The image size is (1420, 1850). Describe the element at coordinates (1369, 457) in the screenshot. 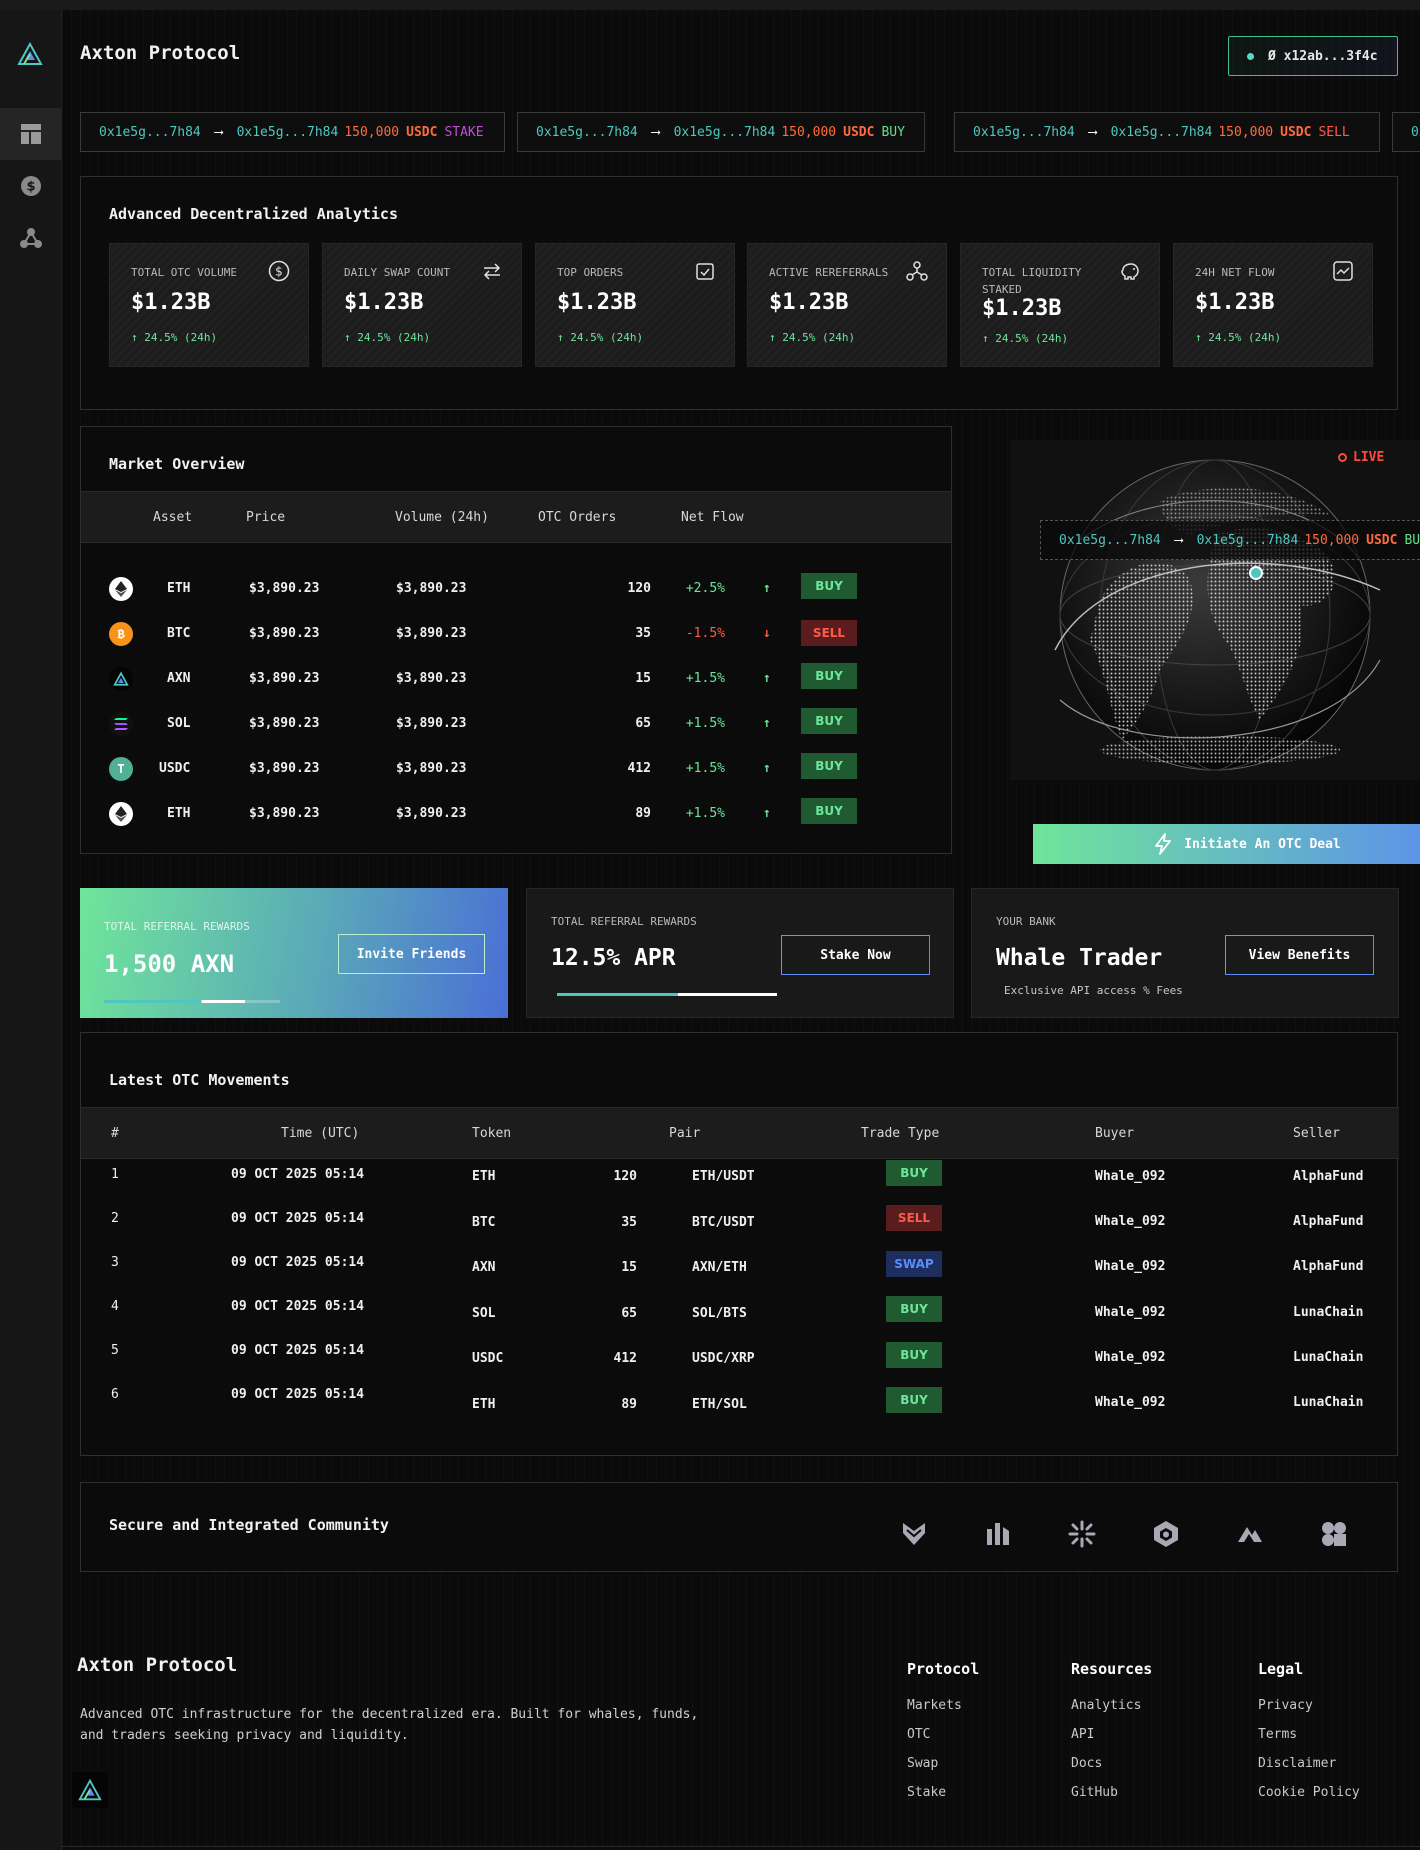

I see `live-label: LIVE` at that location.